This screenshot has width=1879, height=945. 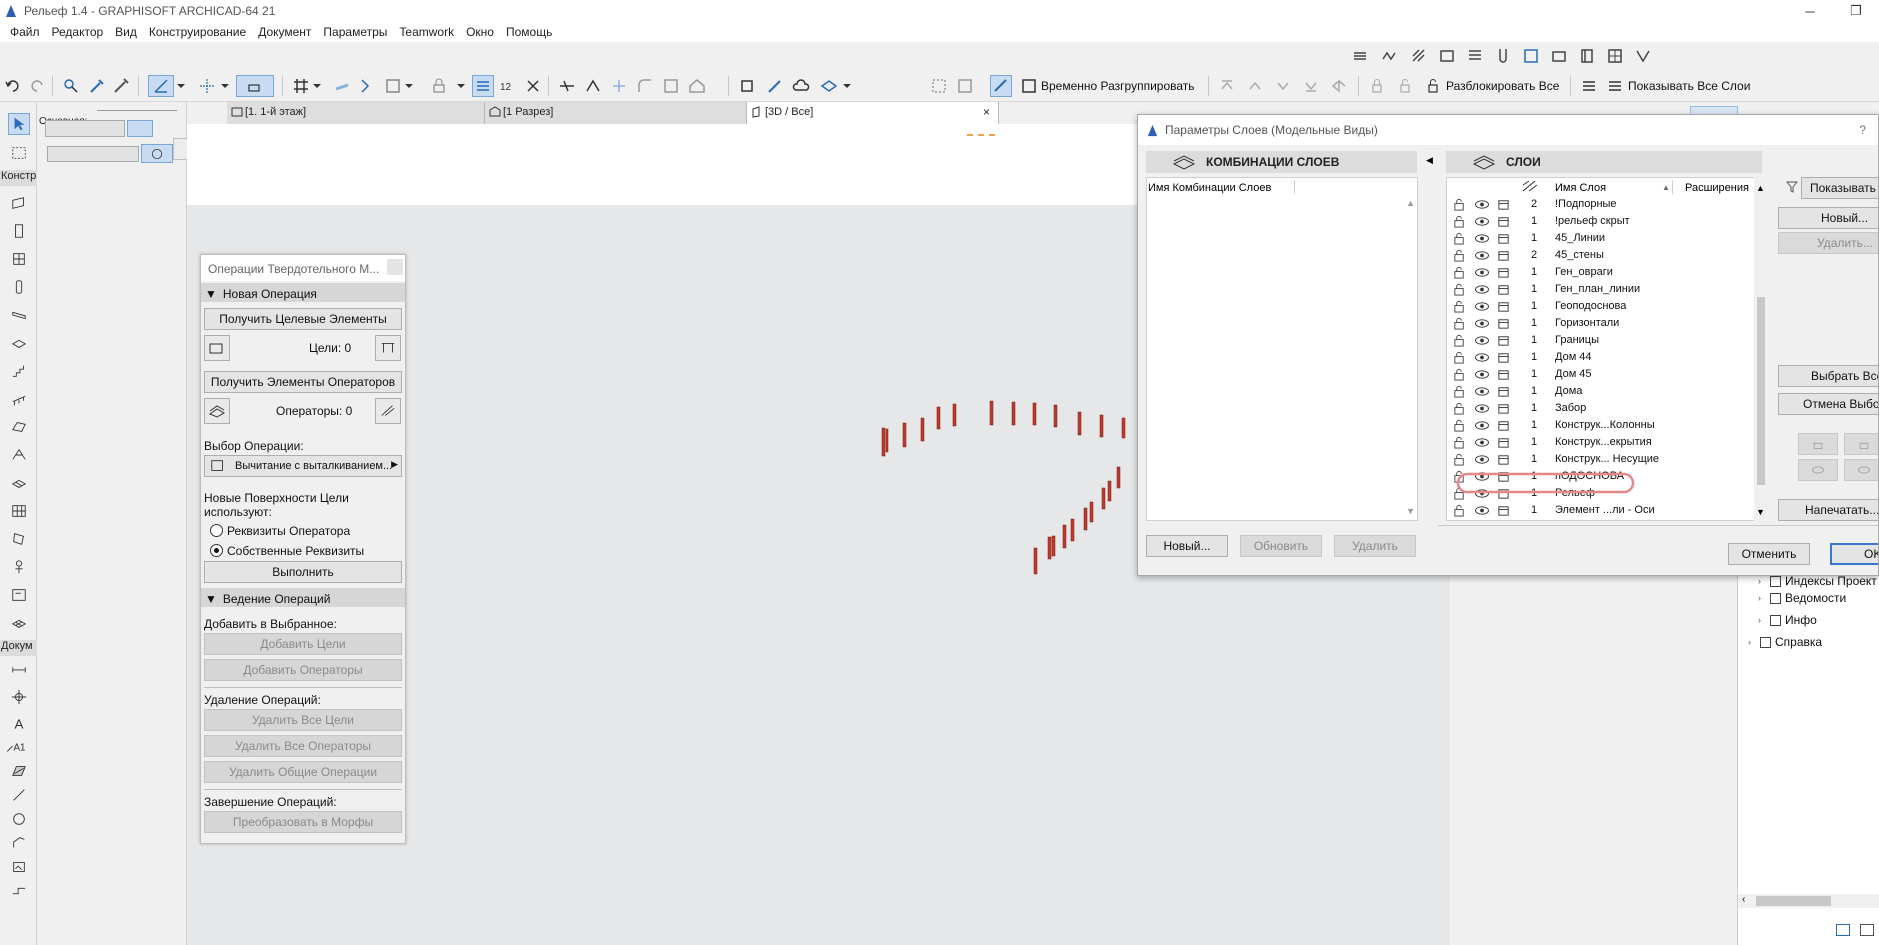 I want to click on operation-type-select: Вычитание с выталкиванием... ▶, so click(x=303, y=466).